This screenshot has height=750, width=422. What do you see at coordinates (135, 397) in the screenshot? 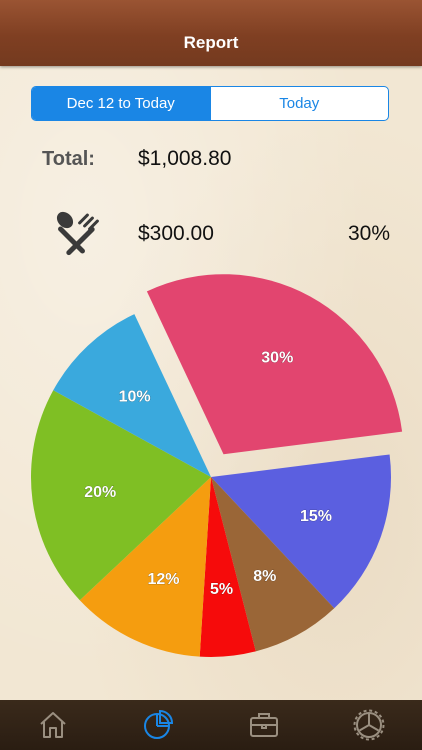
I see `pie-slice-label: 10%` at bounding box center [135, 397].